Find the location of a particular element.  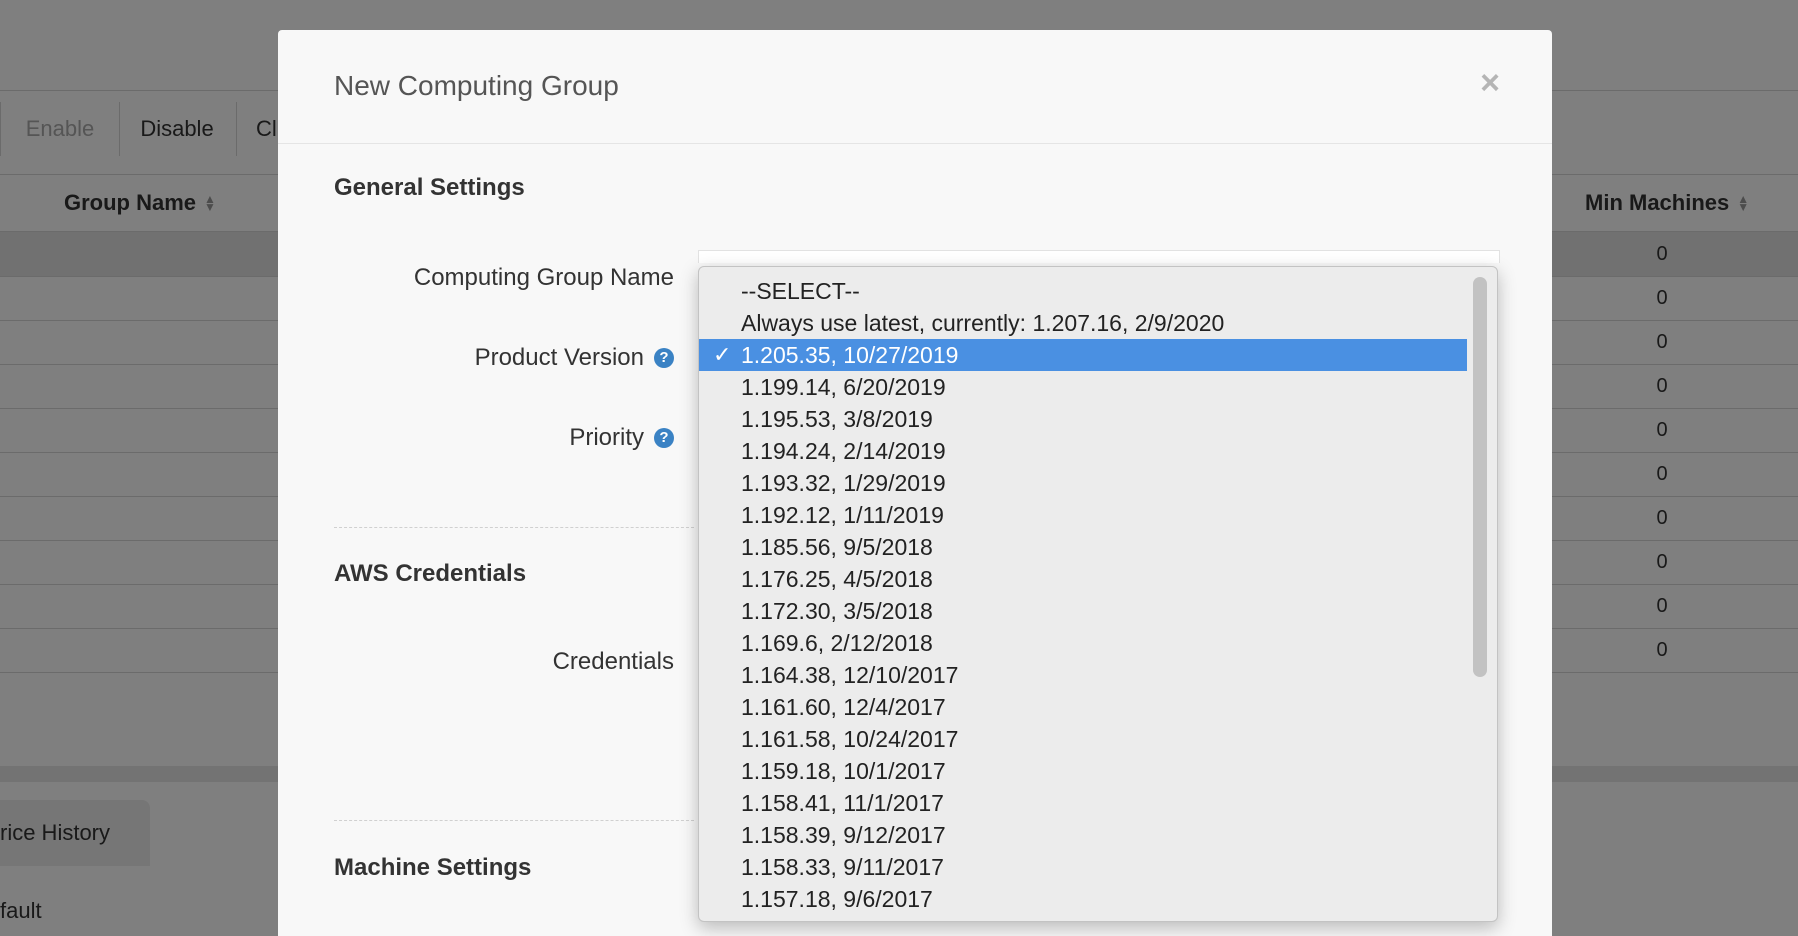

dropdown-option-label: 1.161.58, 10/24/2017 is located at coordinates (850, 739).